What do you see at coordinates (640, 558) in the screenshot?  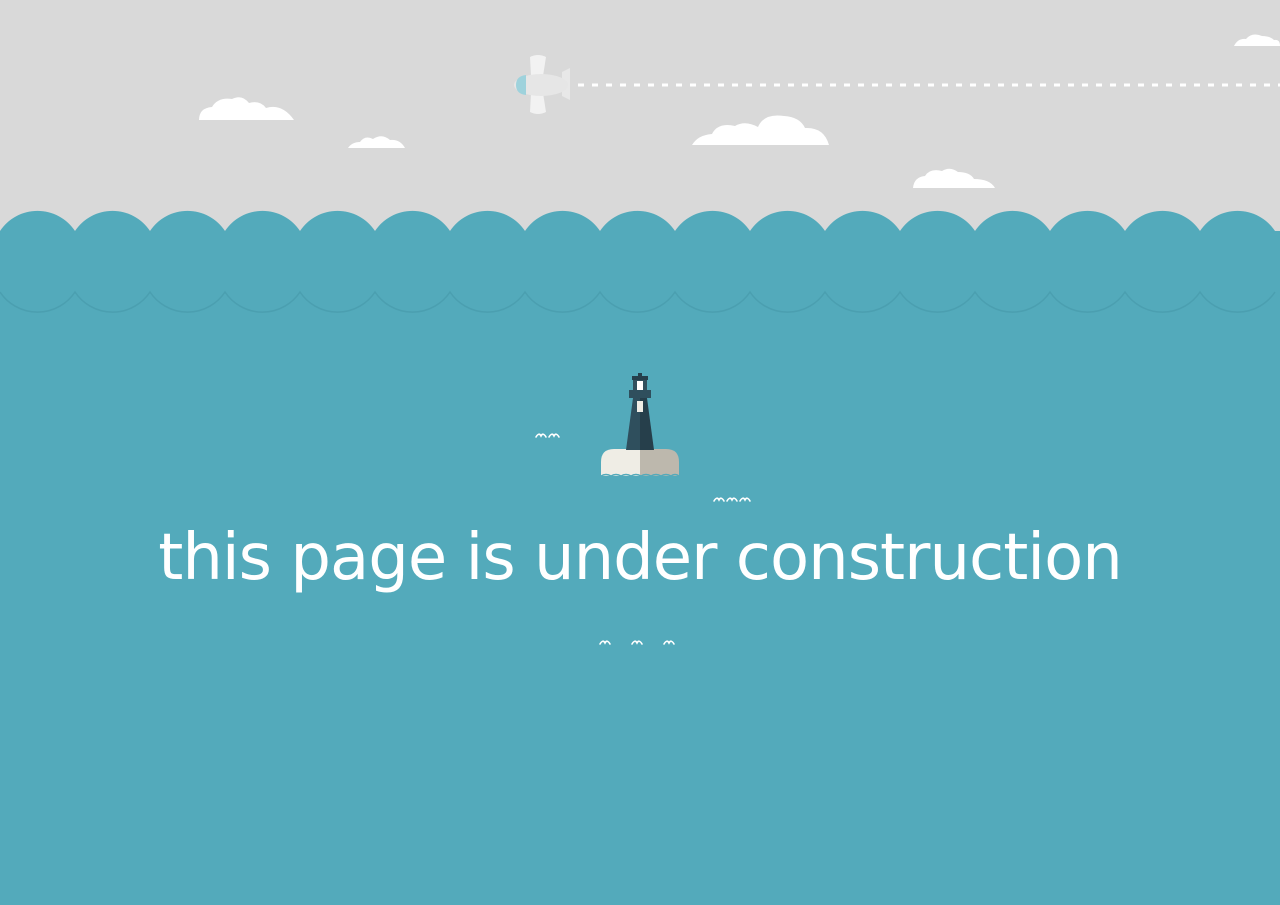 I see `under-construction-message: this page is under construction` at bounding box center [640, 558].